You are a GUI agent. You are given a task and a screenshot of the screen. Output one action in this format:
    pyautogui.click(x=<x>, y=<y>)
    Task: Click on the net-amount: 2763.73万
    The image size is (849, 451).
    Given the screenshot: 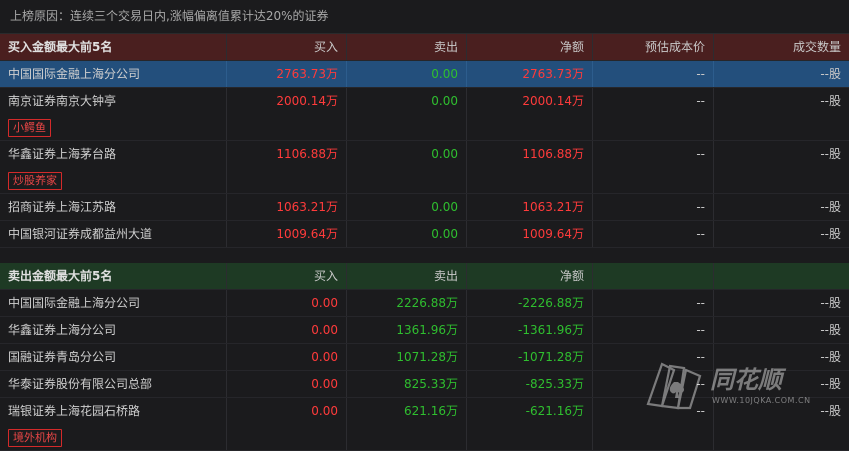 What is the action you would take?
    pyautogui.click(x=530, y=74)
    